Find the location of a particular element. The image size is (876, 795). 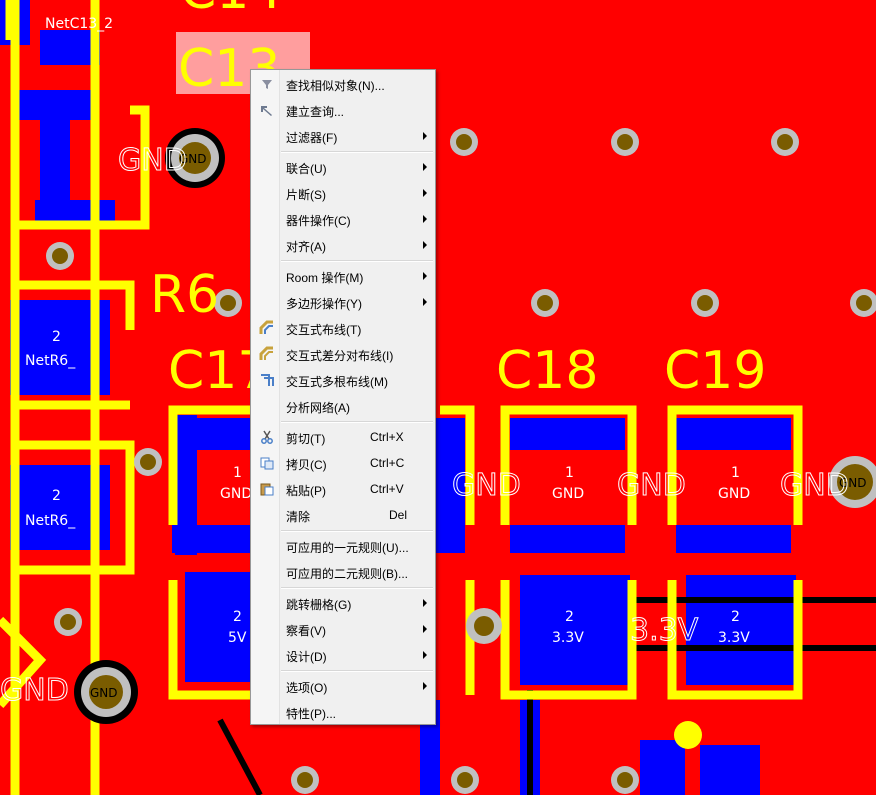

menu-item-filter: 过滤器(F) is located at coordinates (343, 136).